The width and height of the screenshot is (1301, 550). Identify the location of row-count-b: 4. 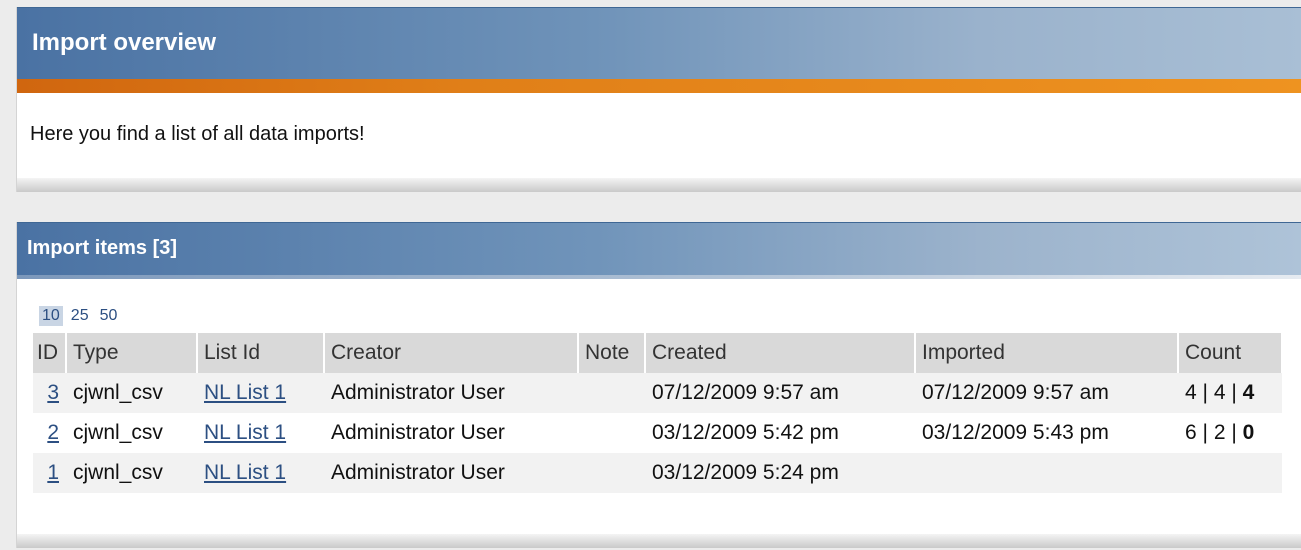
(1219, 392).